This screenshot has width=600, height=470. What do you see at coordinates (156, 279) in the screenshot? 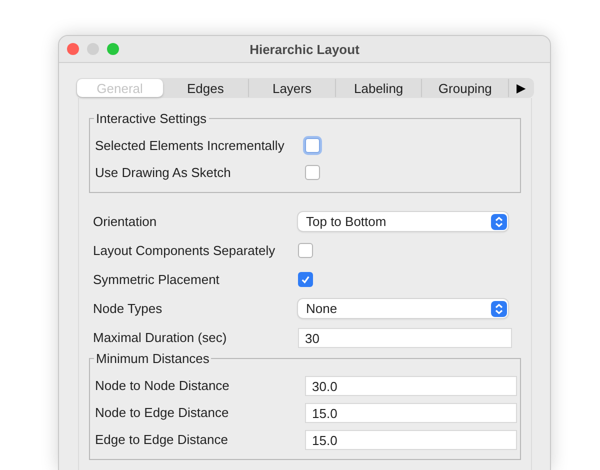
I see `field-label: Symmetric Placement` at bounding box center [156, 279].